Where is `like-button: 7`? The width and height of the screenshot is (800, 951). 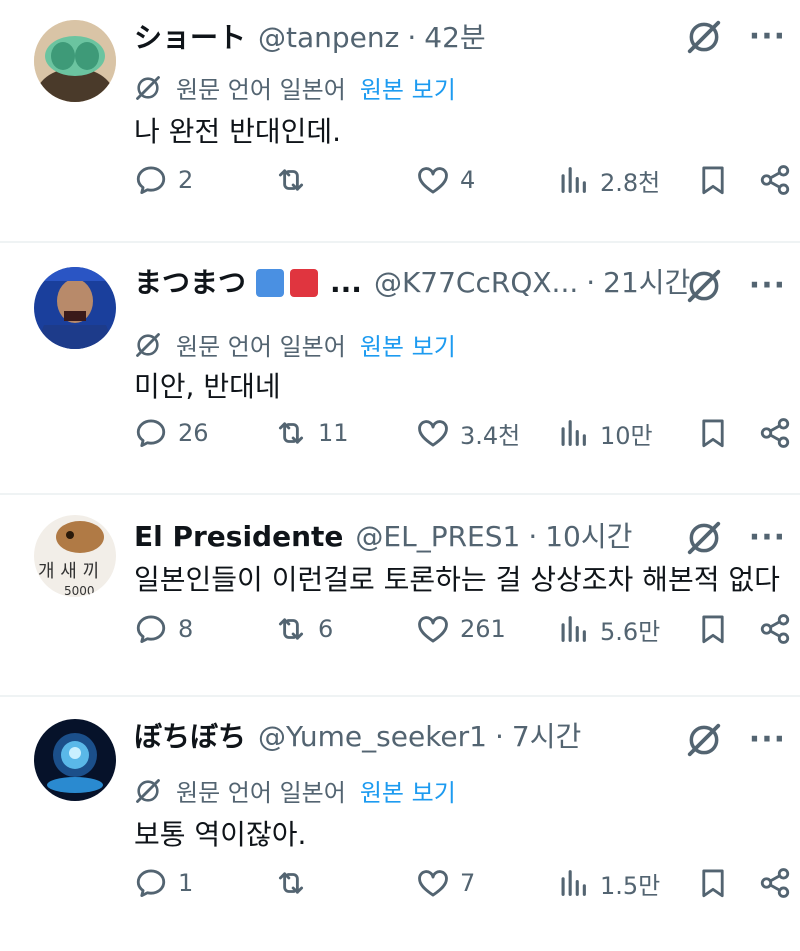
like-button: 7 is located at coordinates (445, 883).